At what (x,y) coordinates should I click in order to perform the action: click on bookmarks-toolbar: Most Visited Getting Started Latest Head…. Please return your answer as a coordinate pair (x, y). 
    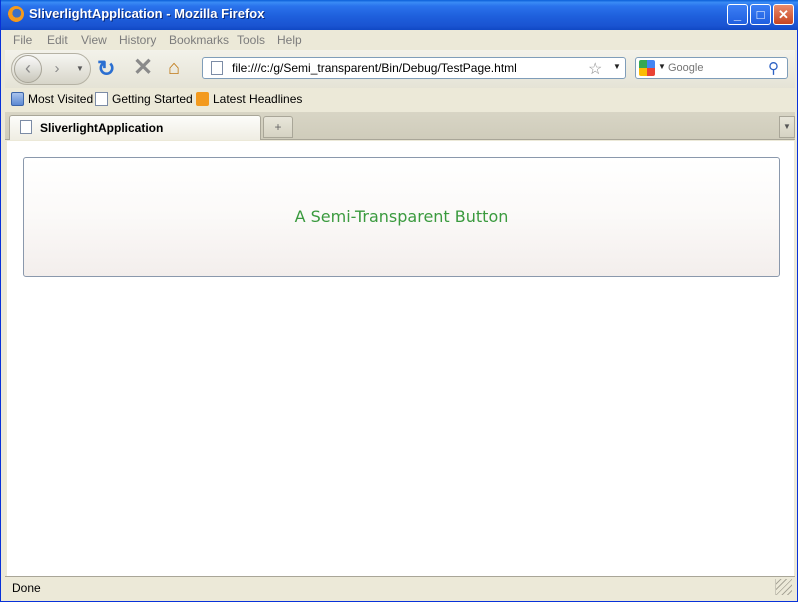
    Looking at the image, I should click on (400, 100).